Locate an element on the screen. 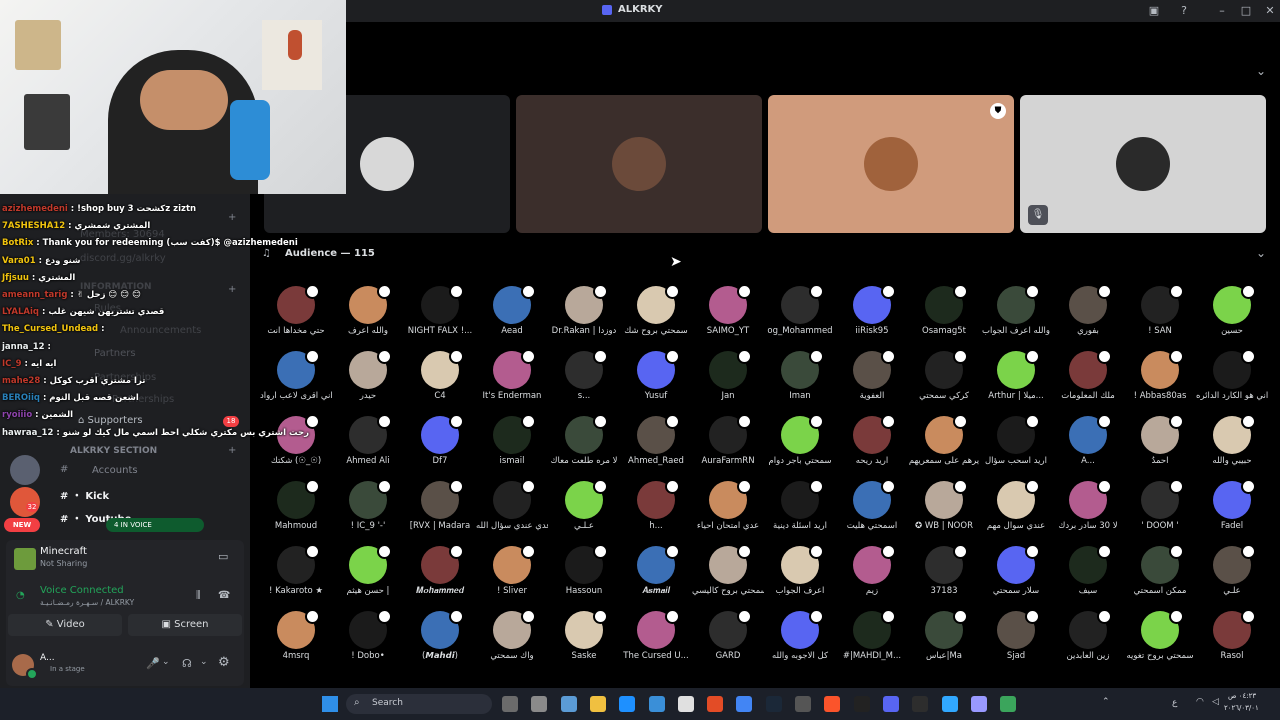  audience-member: عندي سوال مهم is located at coordinates (1016, 511).